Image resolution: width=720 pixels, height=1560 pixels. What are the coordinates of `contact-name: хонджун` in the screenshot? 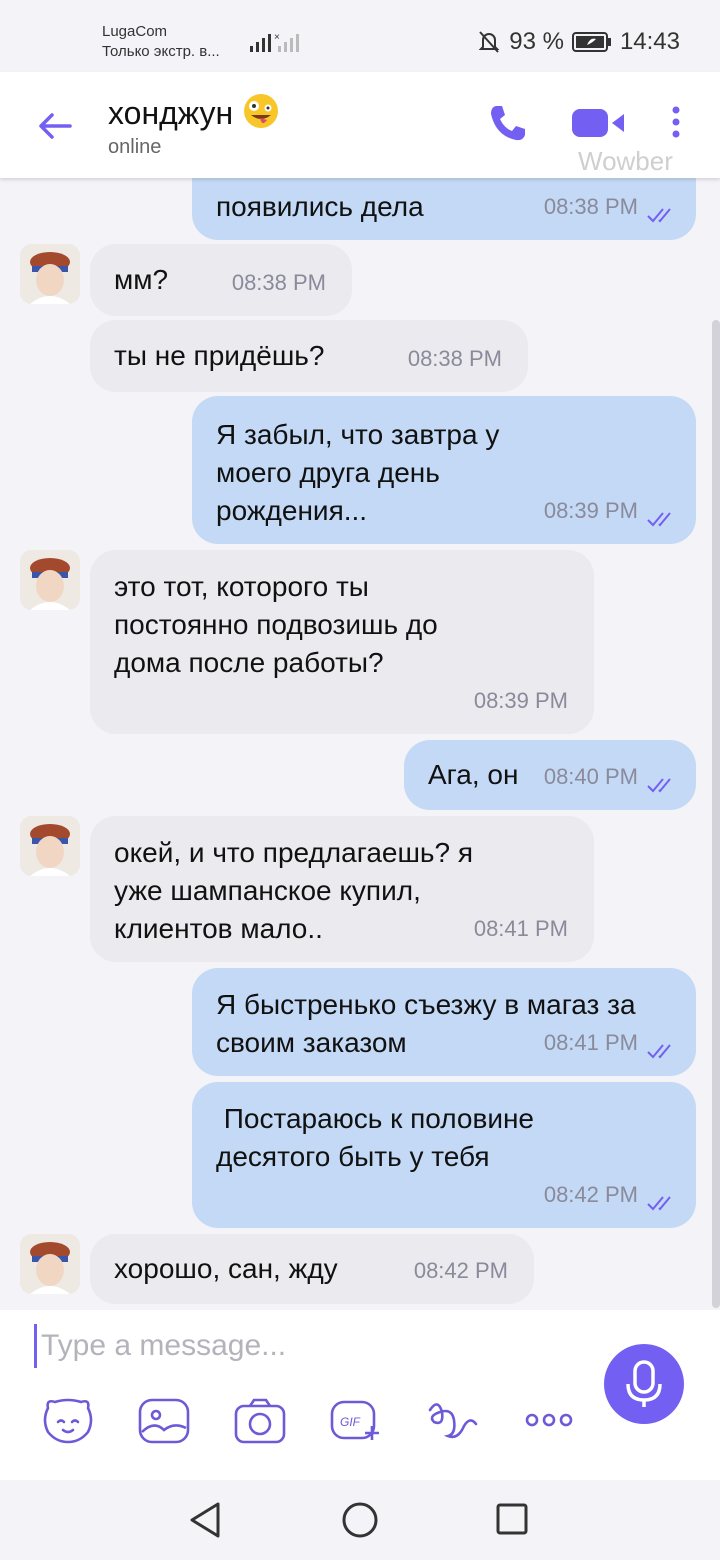 It's located at (194, 112).